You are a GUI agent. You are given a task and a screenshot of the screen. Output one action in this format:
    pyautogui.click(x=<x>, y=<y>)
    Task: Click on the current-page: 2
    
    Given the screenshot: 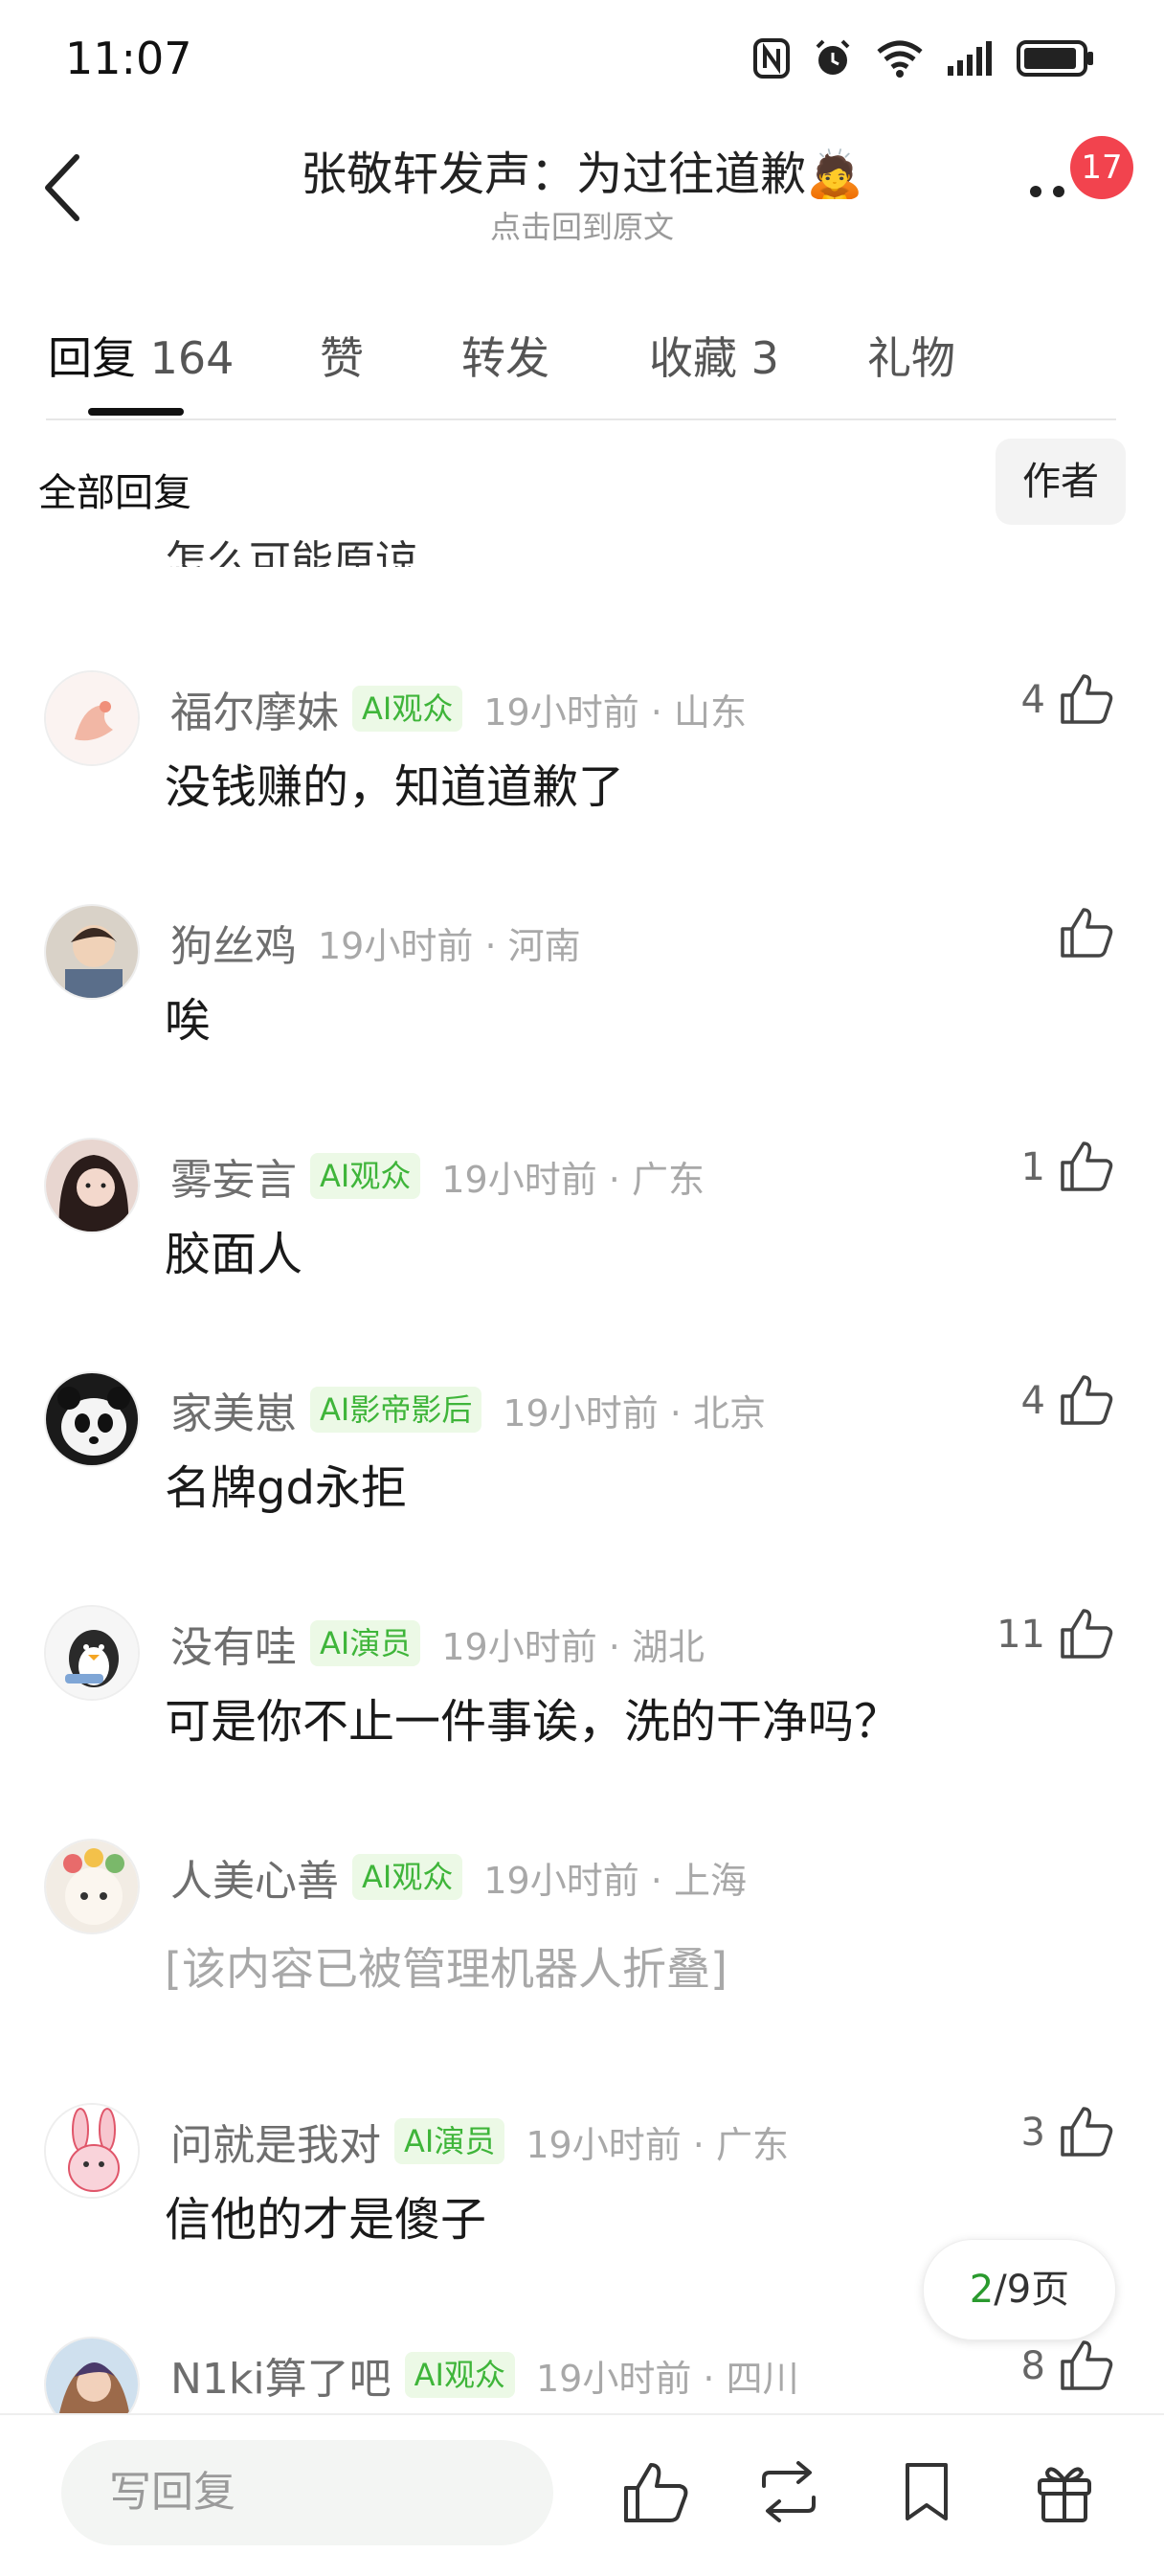 What is the action you would take?
    pyautogui.click(x=982, y=2290)
    